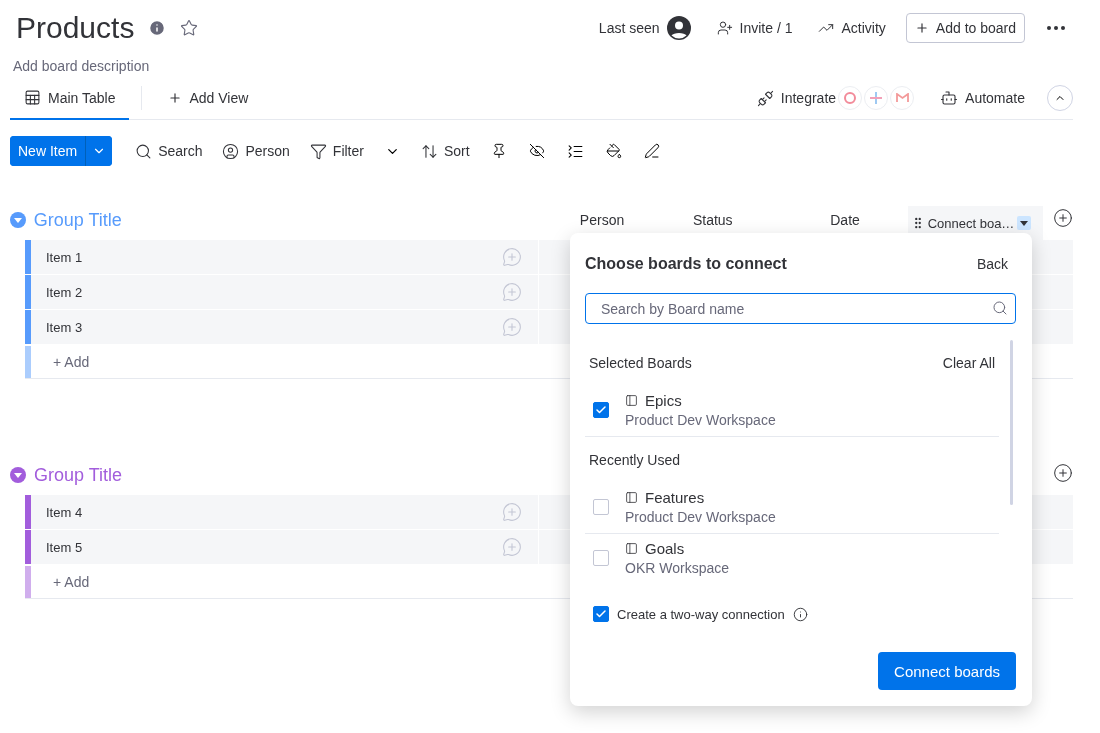  I want to click on item-name: Item 3, so click(64, 327).